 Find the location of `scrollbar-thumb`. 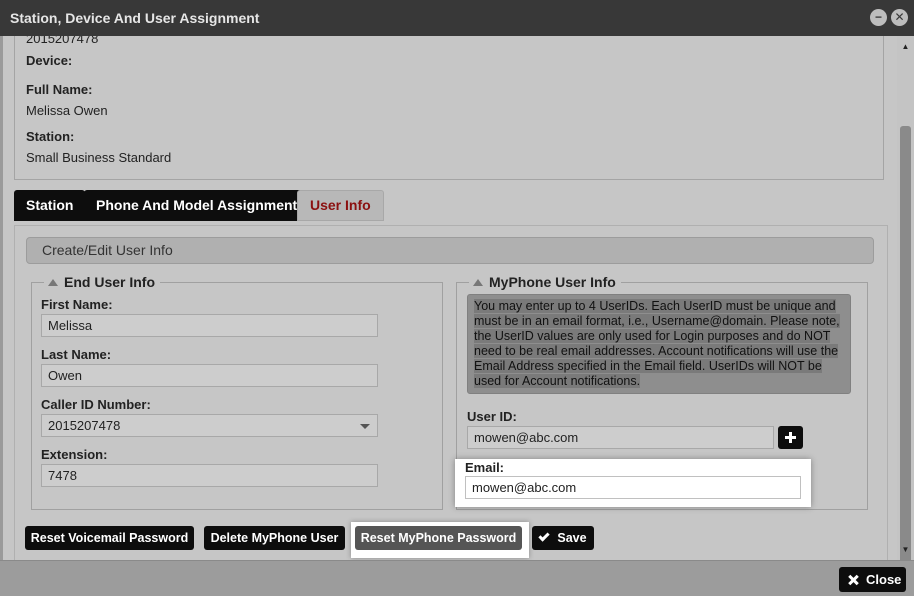

scrollbar-thumb is located at coordinates (905, 346).